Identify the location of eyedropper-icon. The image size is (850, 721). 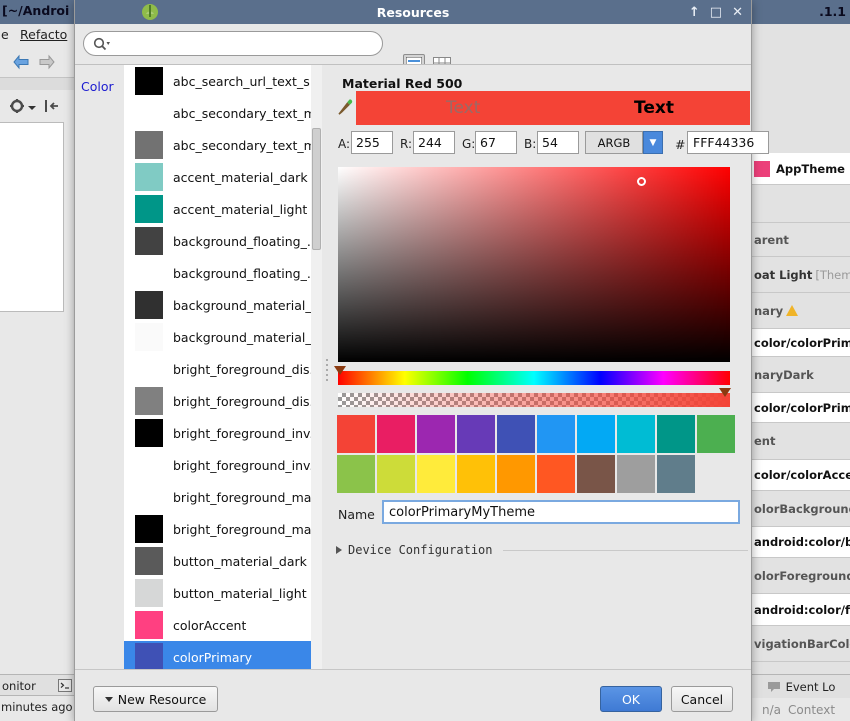
(345, 108).